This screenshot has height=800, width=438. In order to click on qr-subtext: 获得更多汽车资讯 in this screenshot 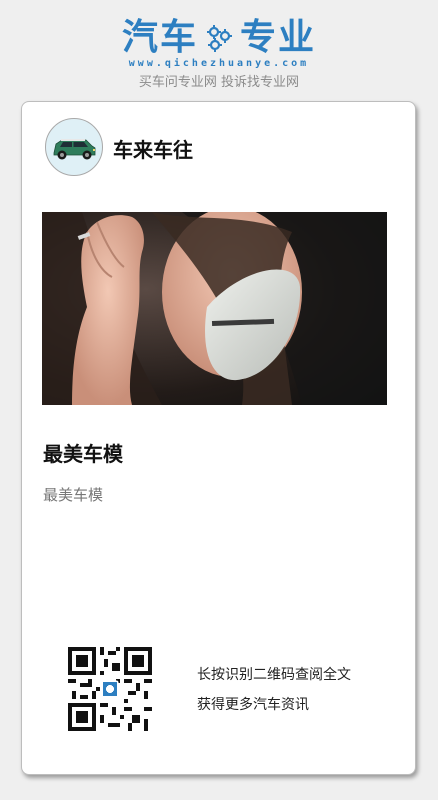, I will do `click(253, 705)`.